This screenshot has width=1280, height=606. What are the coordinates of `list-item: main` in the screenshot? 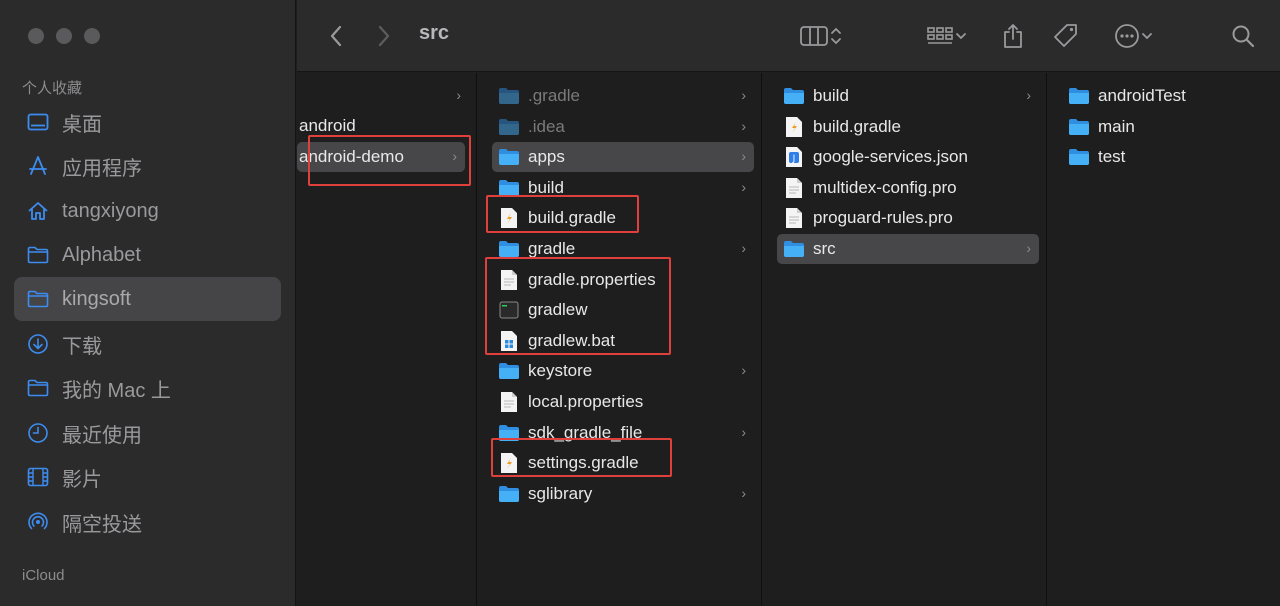 It's located at (1167, 127).